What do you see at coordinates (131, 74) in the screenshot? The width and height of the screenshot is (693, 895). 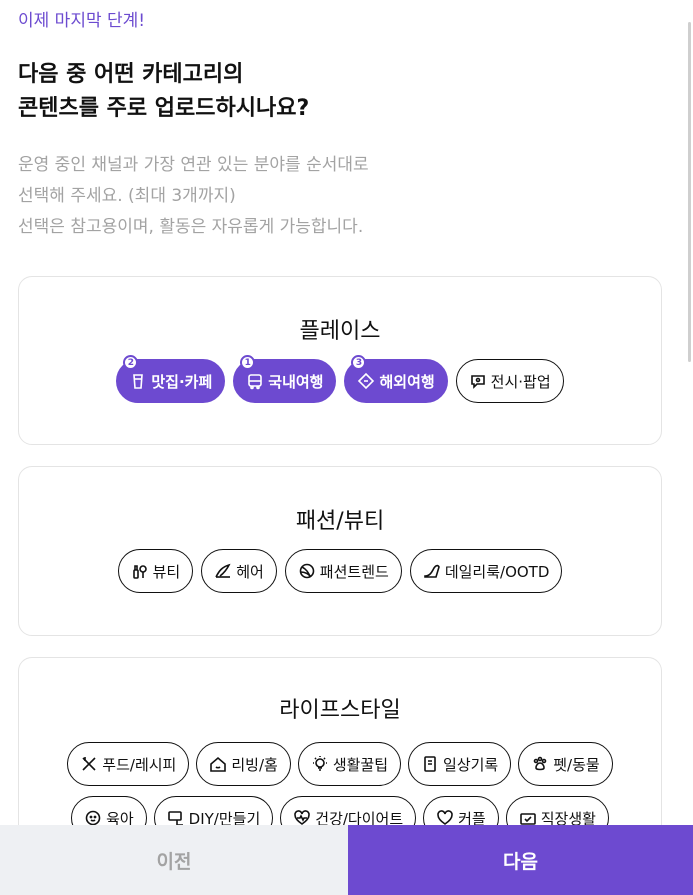 I see `title-line-1: 다음 중 어떤 카테고리의` at bounding box center [131, 74].